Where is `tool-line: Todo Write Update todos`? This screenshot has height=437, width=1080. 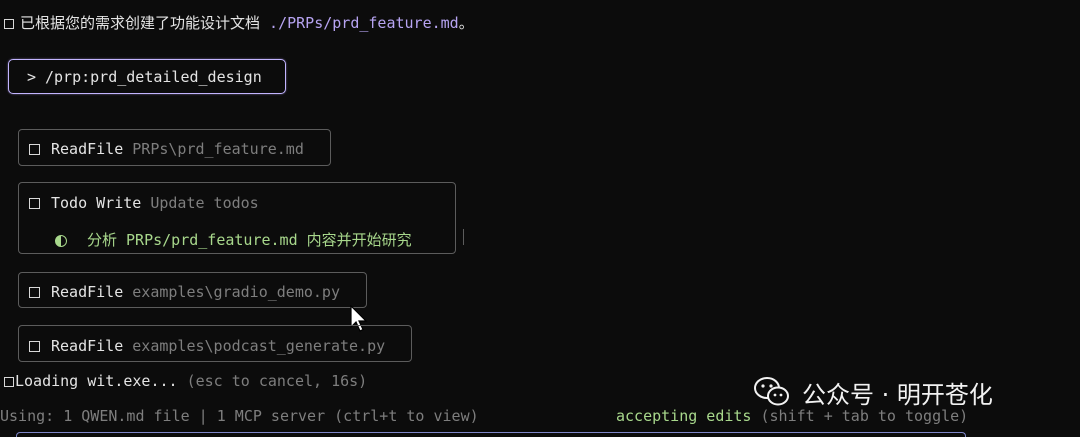
tool-line: Todo Write Update todos is located at coordinates (144, 203).